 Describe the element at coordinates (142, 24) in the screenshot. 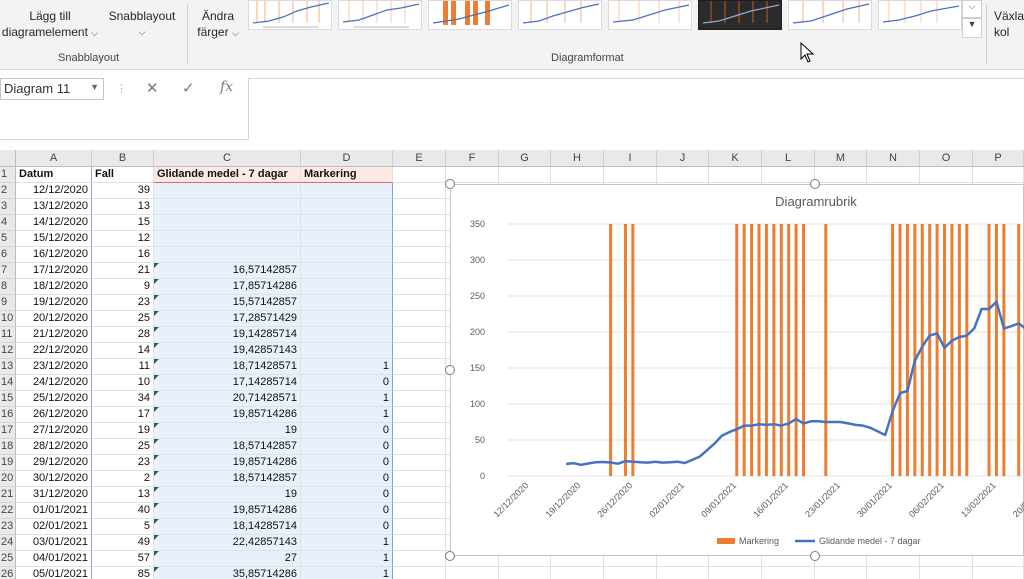

I see `quick-layout-button: Snabblayout ⌵` at that location.